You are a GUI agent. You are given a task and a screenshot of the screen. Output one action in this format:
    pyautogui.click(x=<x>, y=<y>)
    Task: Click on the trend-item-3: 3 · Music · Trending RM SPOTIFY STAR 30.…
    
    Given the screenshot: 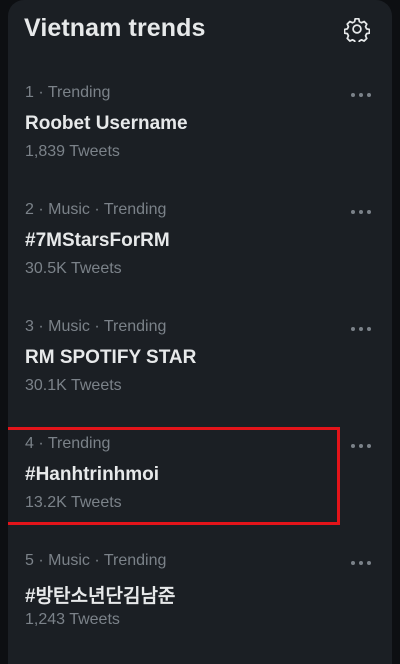 What is the action you would take?
    pyautogui.click(x=200, y=364)
    